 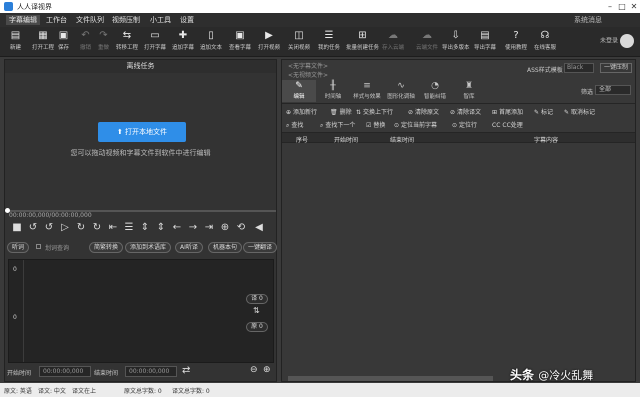 I want to click on split-icon: ⇕, so click(x=145, y=228).